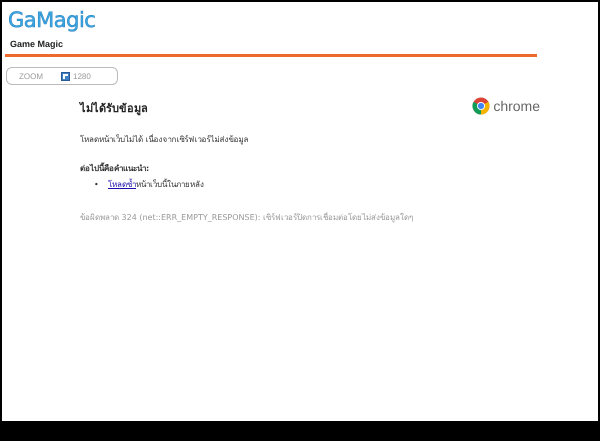  What do you see at coordinates (82, 76) in the screenshot?
I see `zoom-value: 1280` at bounding box center [82, 76].